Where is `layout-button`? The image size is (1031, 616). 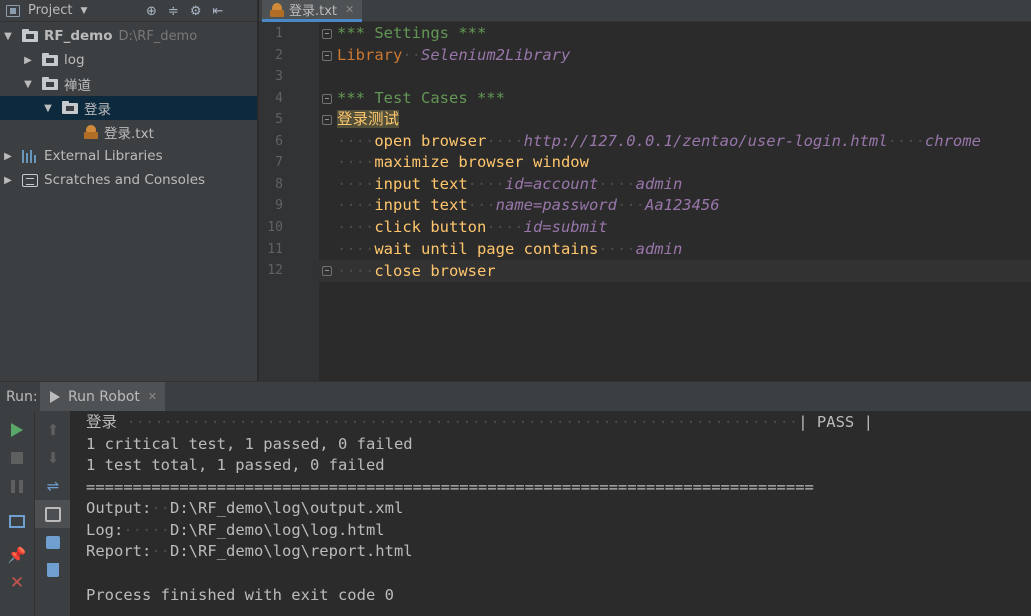
layout-button is located at coordinates (17, 521).